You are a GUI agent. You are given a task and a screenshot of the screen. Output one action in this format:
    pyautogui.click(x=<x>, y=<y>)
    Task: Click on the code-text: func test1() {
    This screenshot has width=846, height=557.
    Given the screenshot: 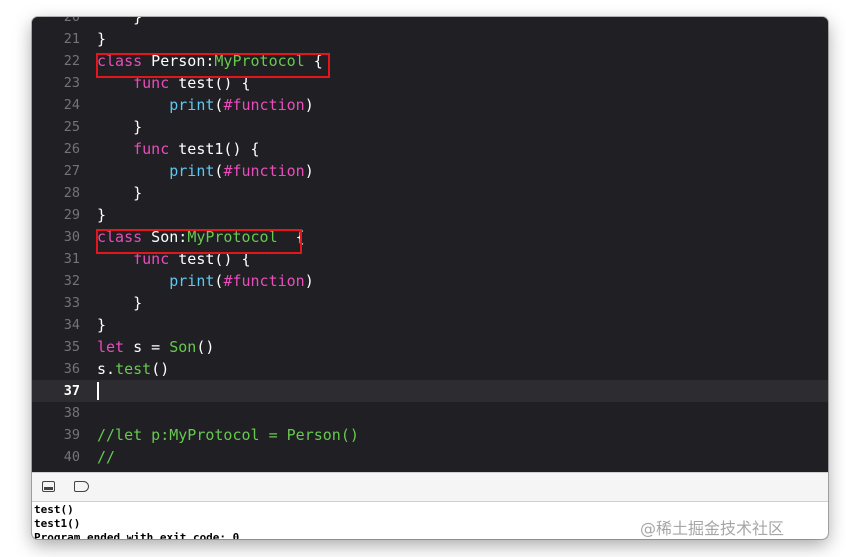 What is the action you would take?
    pyautogui.click(x=178, y=149)
    